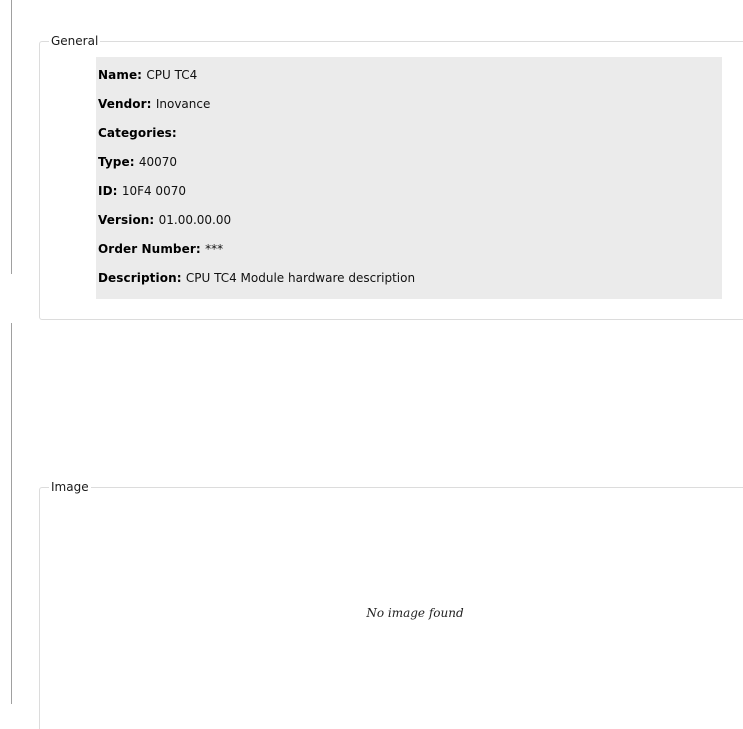 This screenshot has width=743, height=729. Describe the element at coordinates (410, 133) in the screenshot. I see `info-row-categories: Categories:` at that location.